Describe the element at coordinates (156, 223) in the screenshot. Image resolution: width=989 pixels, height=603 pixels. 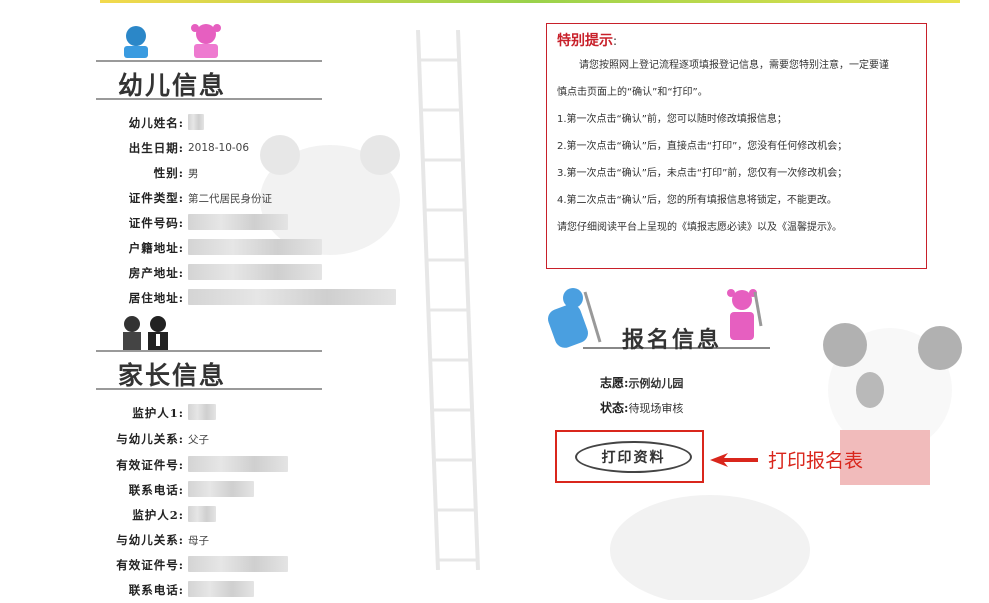
I see `field-label: 证件号码:` at that location.